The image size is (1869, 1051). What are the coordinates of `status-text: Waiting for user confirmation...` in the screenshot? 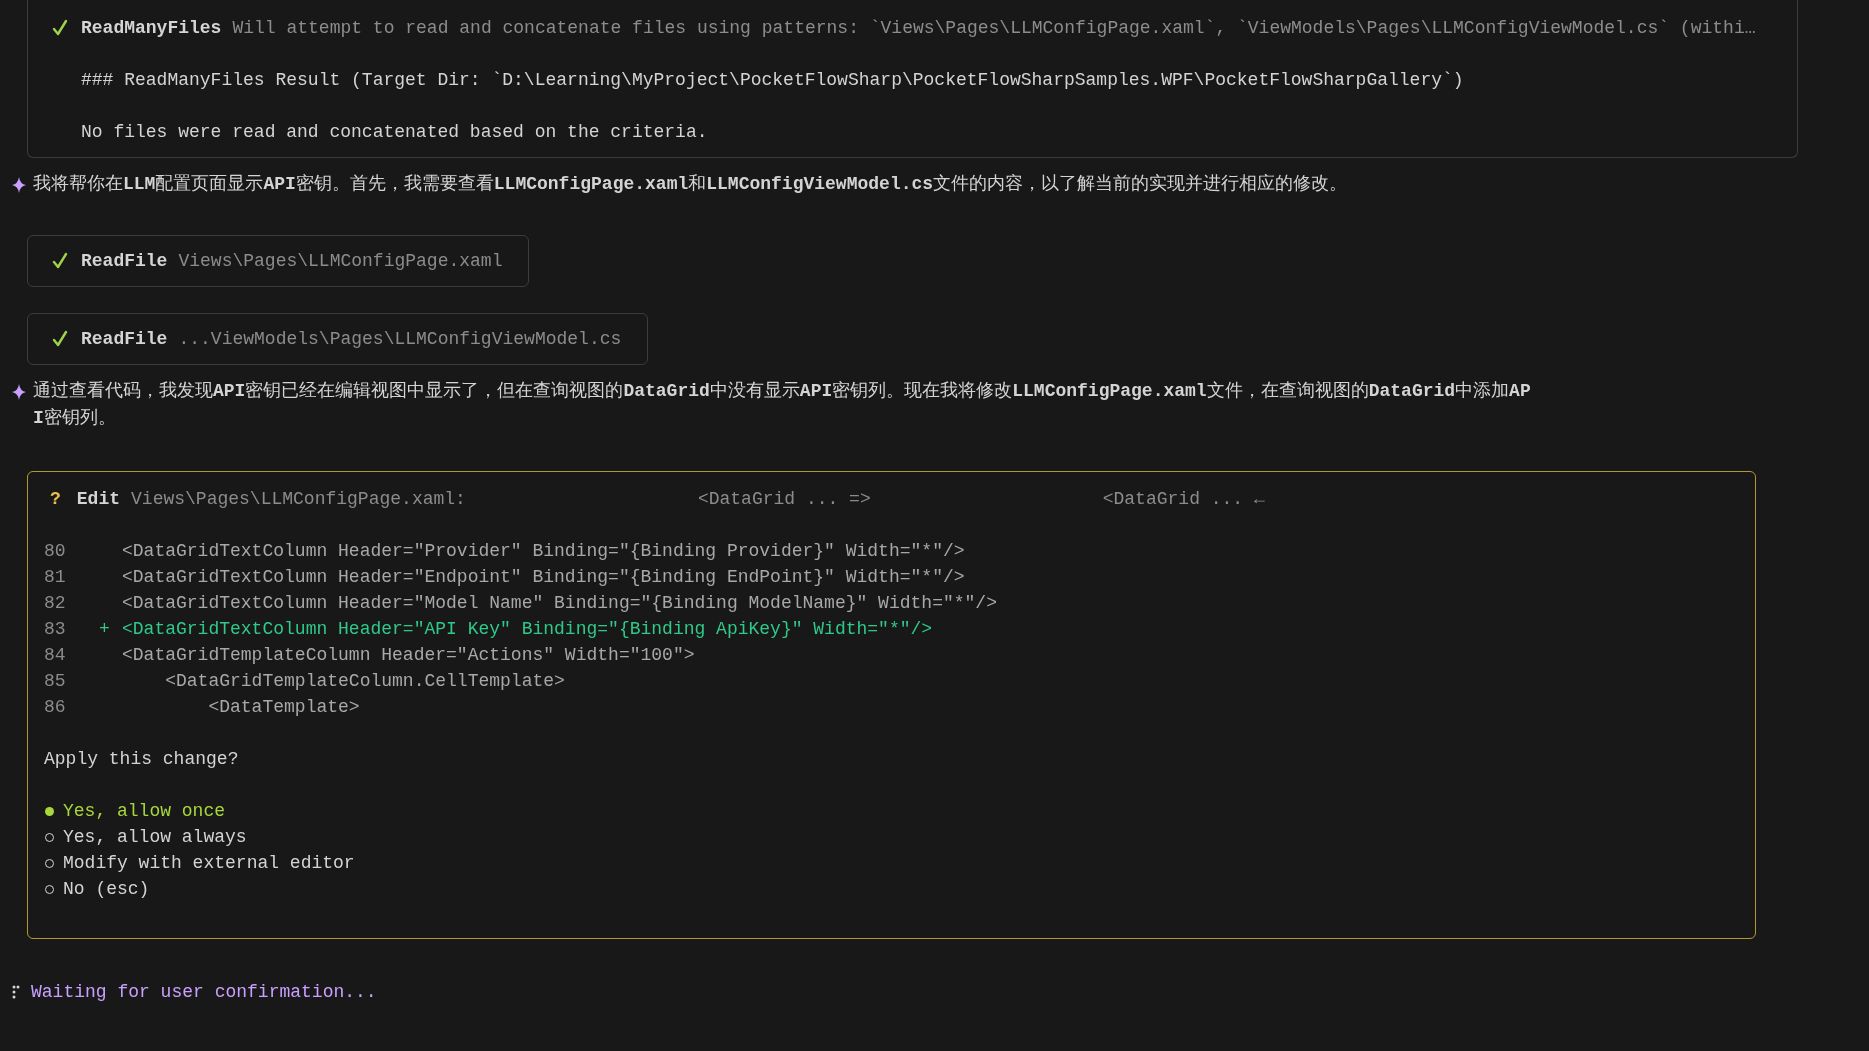 It's located at (204, 992).